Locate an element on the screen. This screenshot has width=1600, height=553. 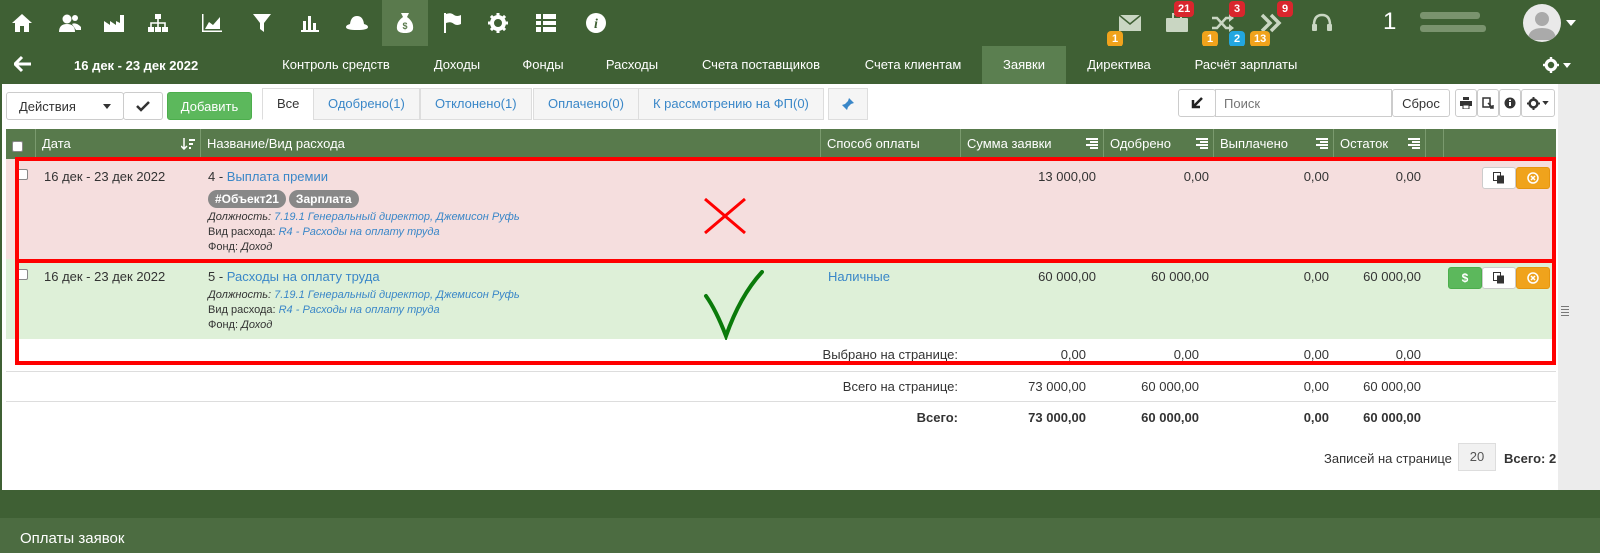
filter-tab-fp-review: К рассмотрению на ФП(0) is located at coordinates (731, 104).